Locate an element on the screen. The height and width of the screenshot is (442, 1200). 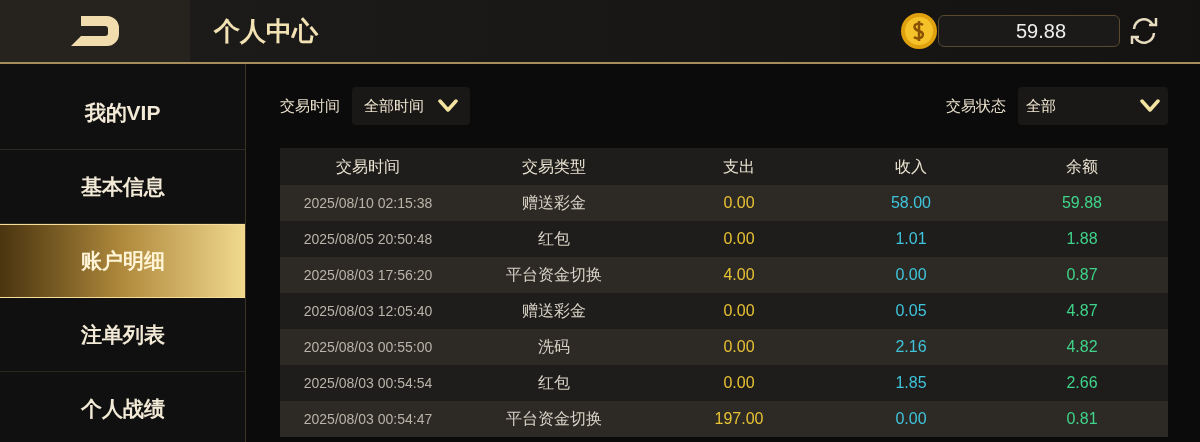
table-cell-text: 1.01 is located at coordinates (911, 239).